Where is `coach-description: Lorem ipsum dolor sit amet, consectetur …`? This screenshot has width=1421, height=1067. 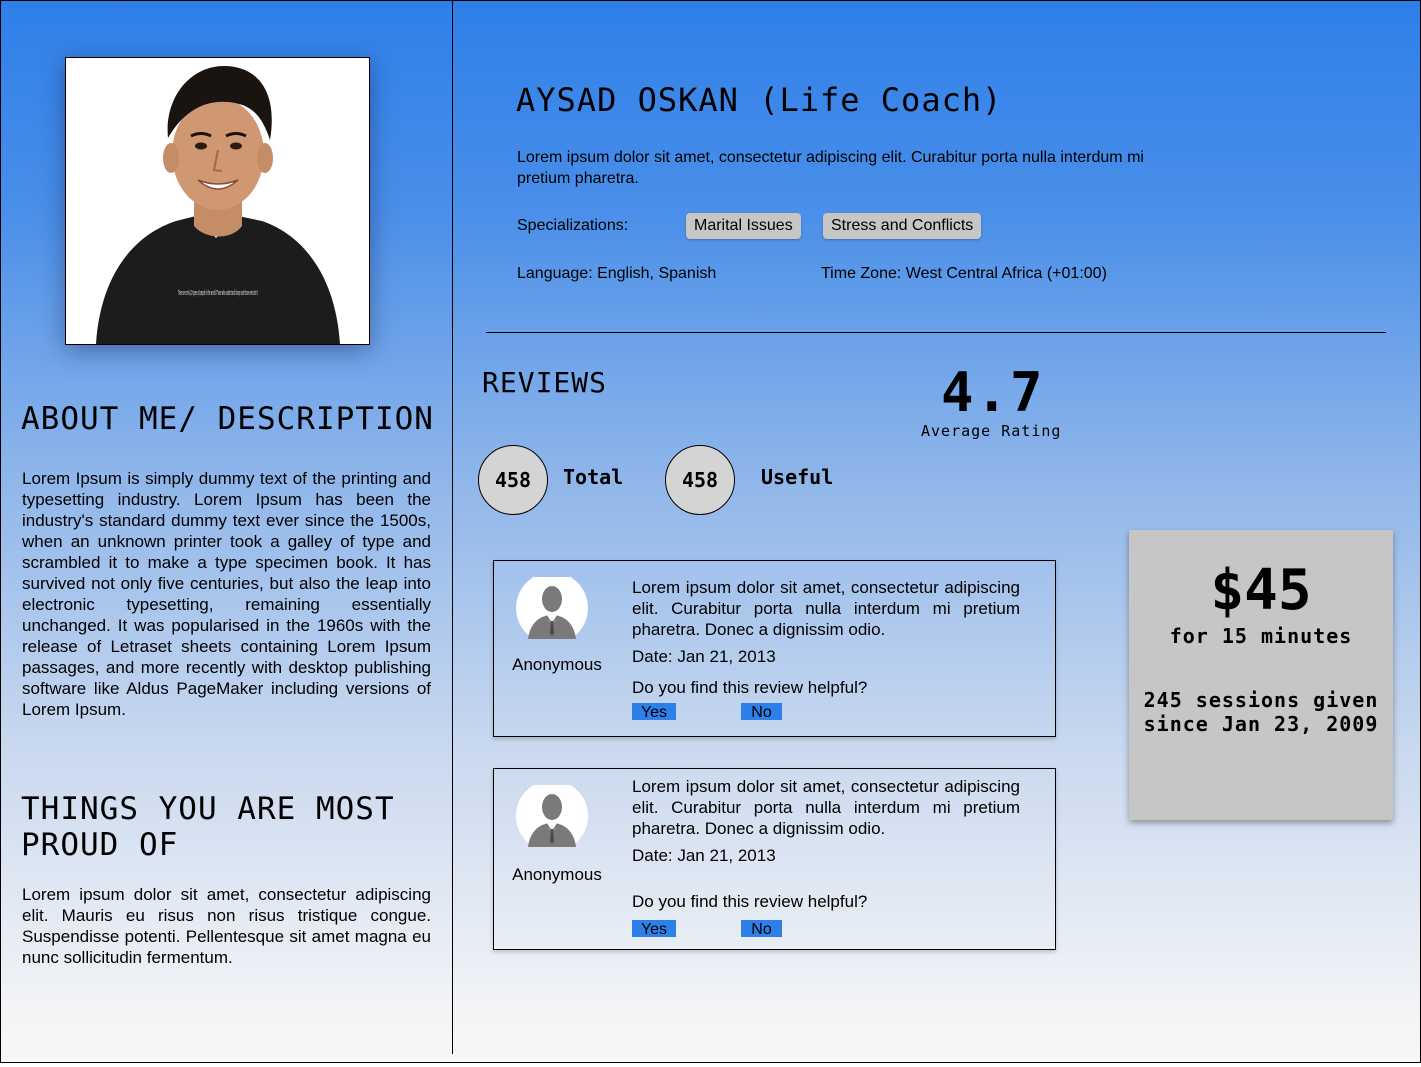 coach-description: Lorem ipsum dolor sit amet, consectetur … is located at coordinates (830, 168).